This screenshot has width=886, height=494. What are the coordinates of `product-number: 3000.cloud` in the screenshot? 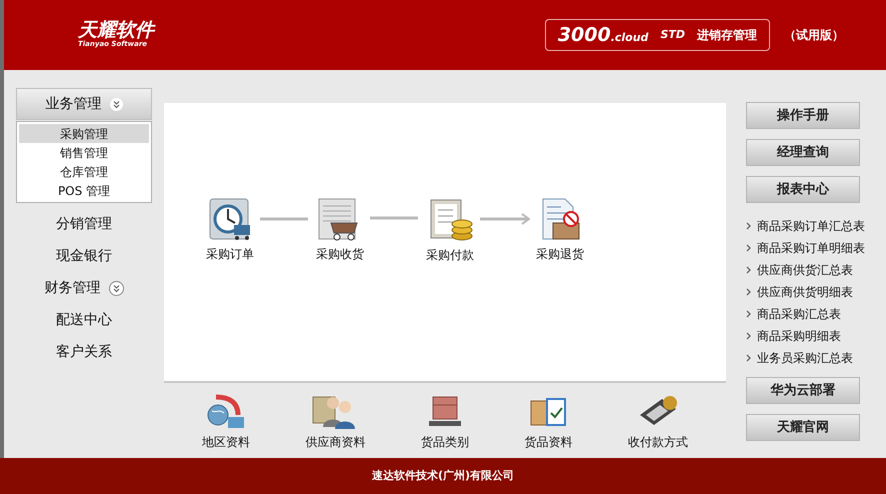 It's located at (603, 35).